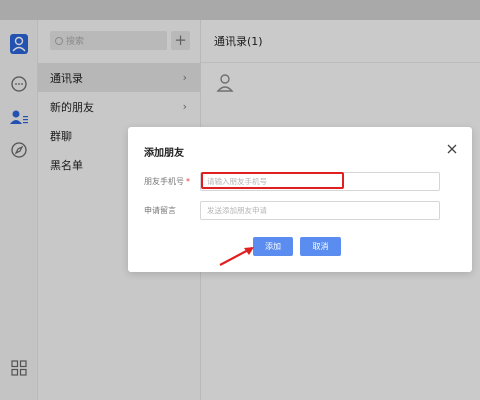 This screenshot has height=400, width=480. What do you see at coordinates (320, 210) in the screenshot?
I see `message-input` at bounding box center [320, 210].